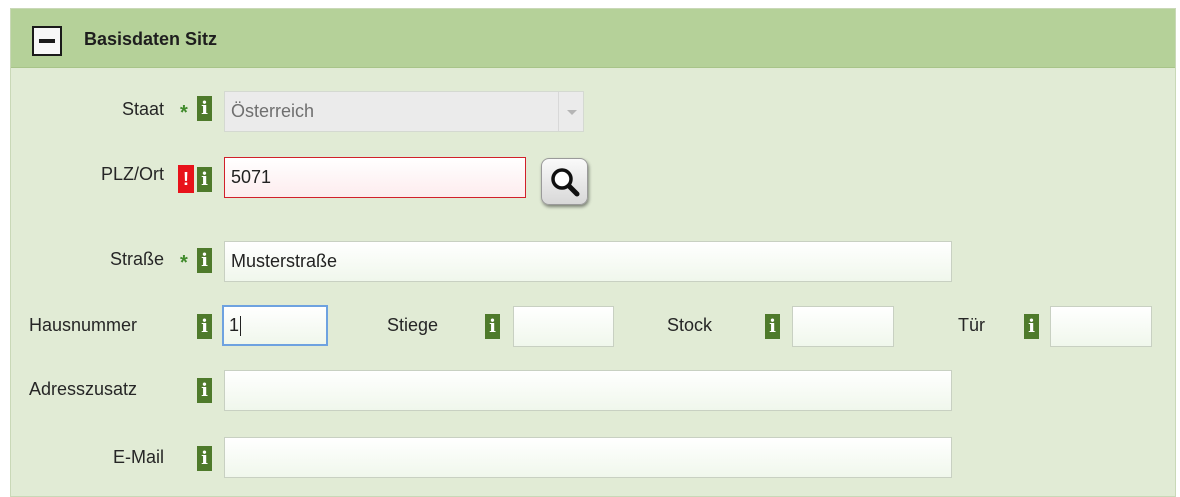  What do you see at coordinates (275, 325) in the screenshot?
I see `hausnummer-input: 1` at bounding box center [275, 325].